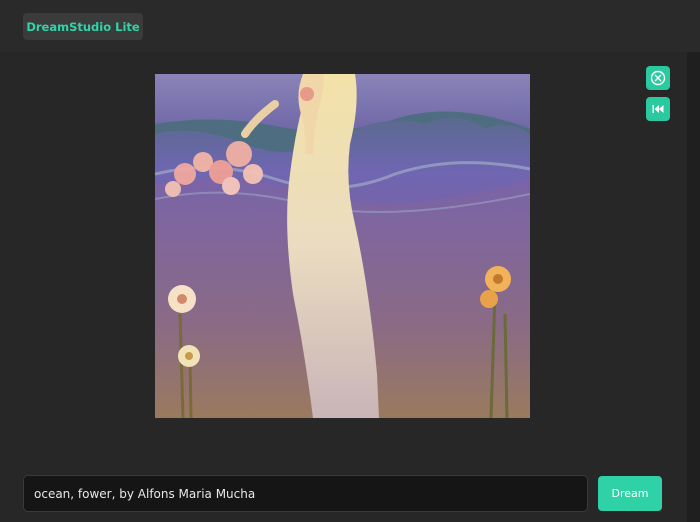 The image size is (700, 522). I want to click on close-circle-icon, so click(658, 78).